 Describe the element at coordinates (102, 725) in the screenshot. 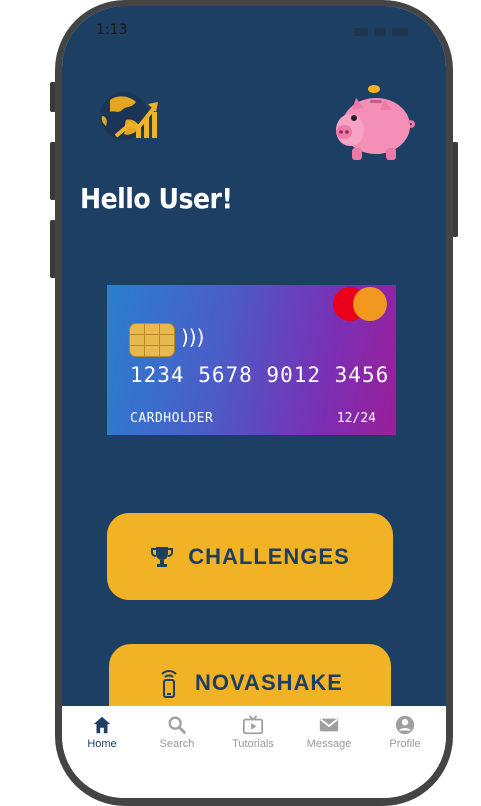

I see `home-icon` at that location.